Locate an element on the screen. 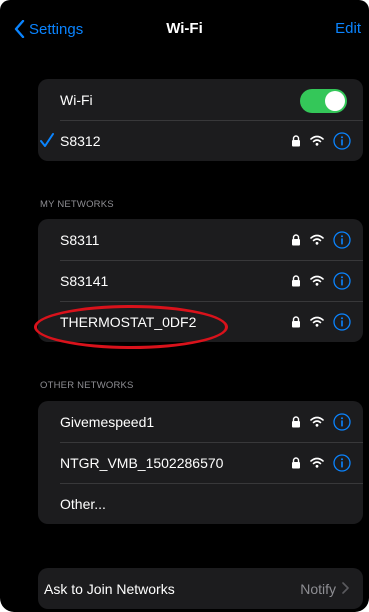 The width and height of the screenshot is (369, 612). wifi-toggle-label: Wi-Fi is located at coordinates (76, 99).